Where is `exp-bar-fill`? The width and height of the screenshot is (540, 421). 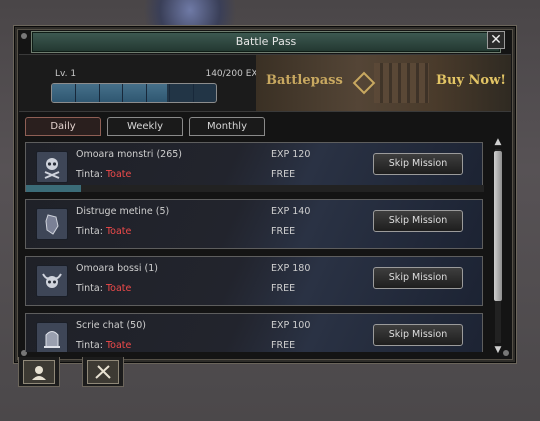
exp-bar-fill is located at coordinates (109, 93).